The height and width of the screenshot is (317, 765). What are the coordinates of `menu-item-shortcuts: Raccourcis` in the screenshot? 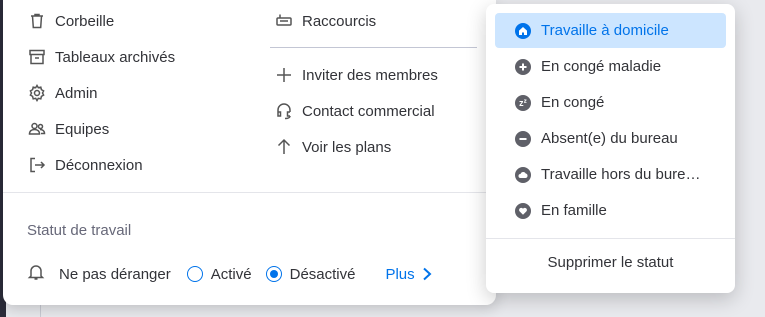 It's located at (325, 21).